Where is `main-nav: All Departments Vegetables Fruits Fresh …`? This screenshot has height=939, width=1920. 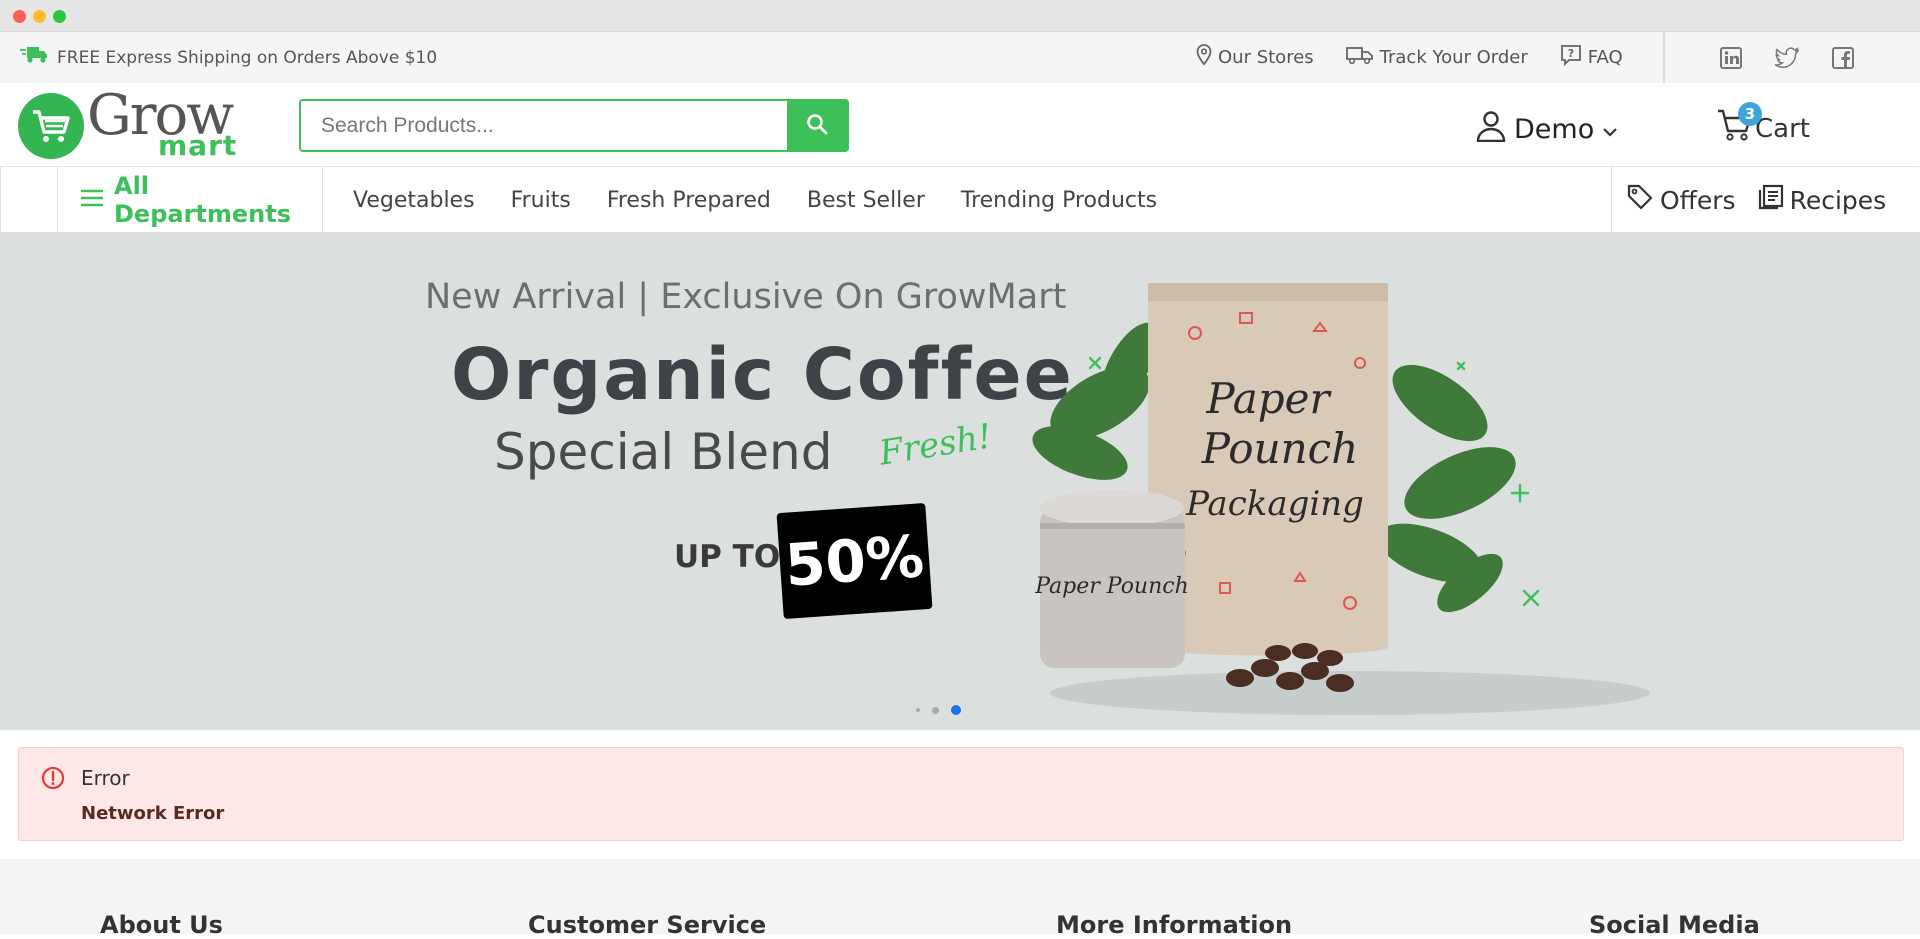 main-nav: All Departments Vegetables Fruits Fresh … is located at coordinates (960, 200).